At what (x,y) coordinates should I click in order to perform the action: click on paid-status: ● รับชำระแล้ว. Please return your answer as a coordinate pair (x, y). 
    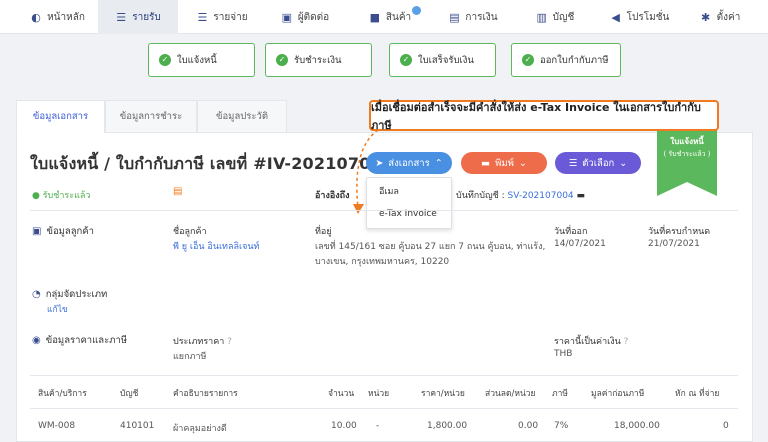
    Looking at the image, I should click on (61, 196).